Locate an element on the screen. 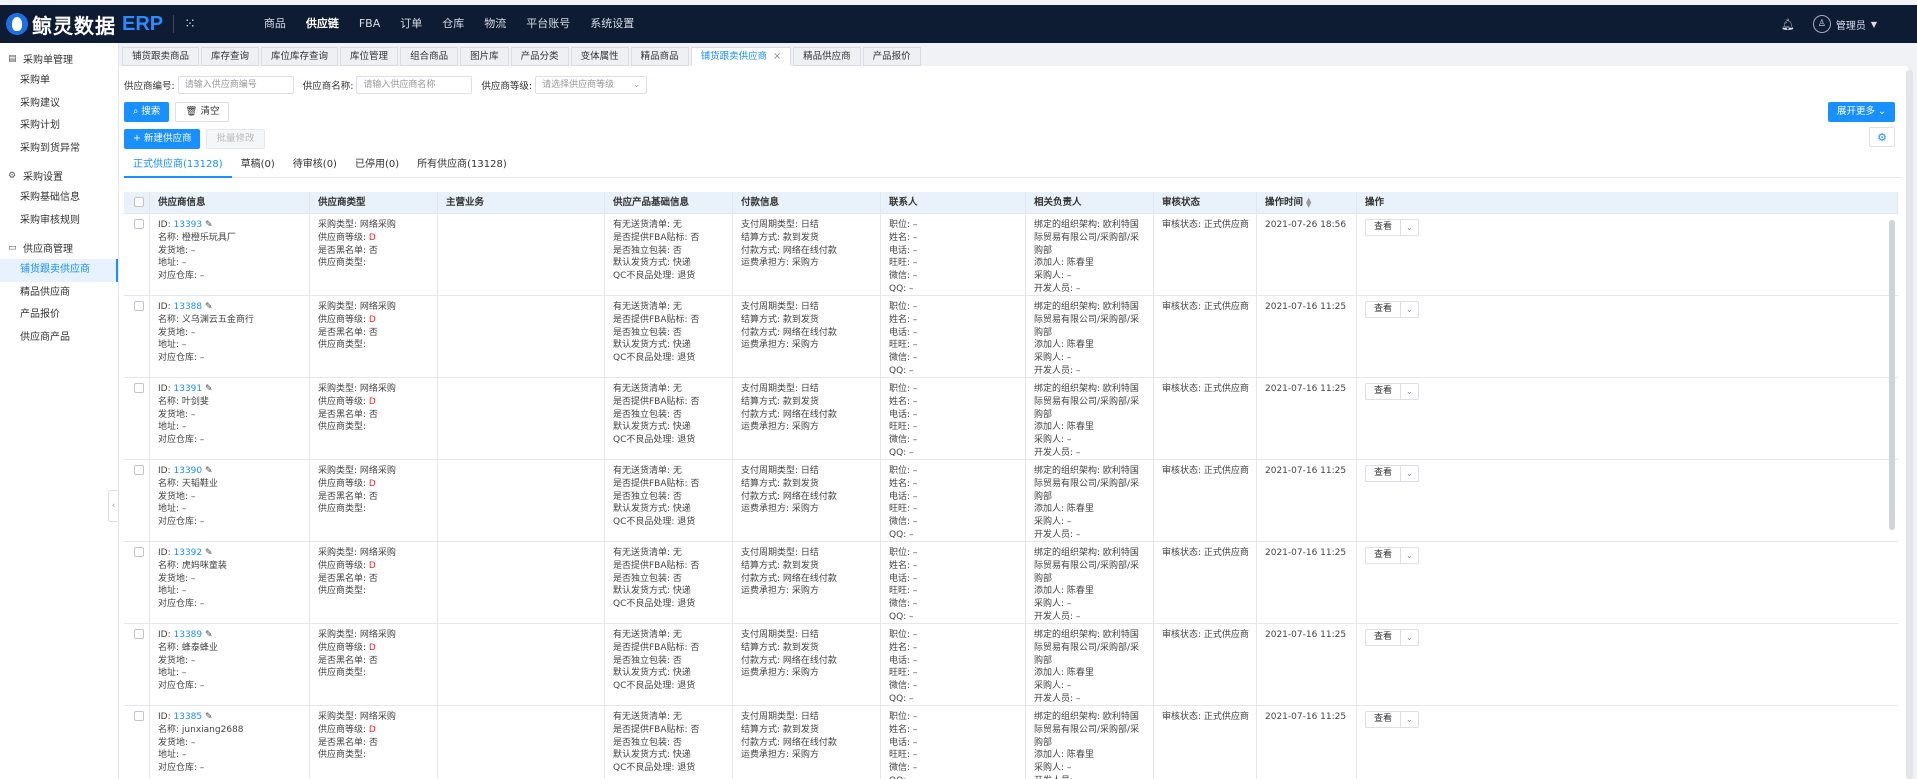 This screenshot has height=779, width=1917. topnav-item: FBA is located at coordinates (369, 24).